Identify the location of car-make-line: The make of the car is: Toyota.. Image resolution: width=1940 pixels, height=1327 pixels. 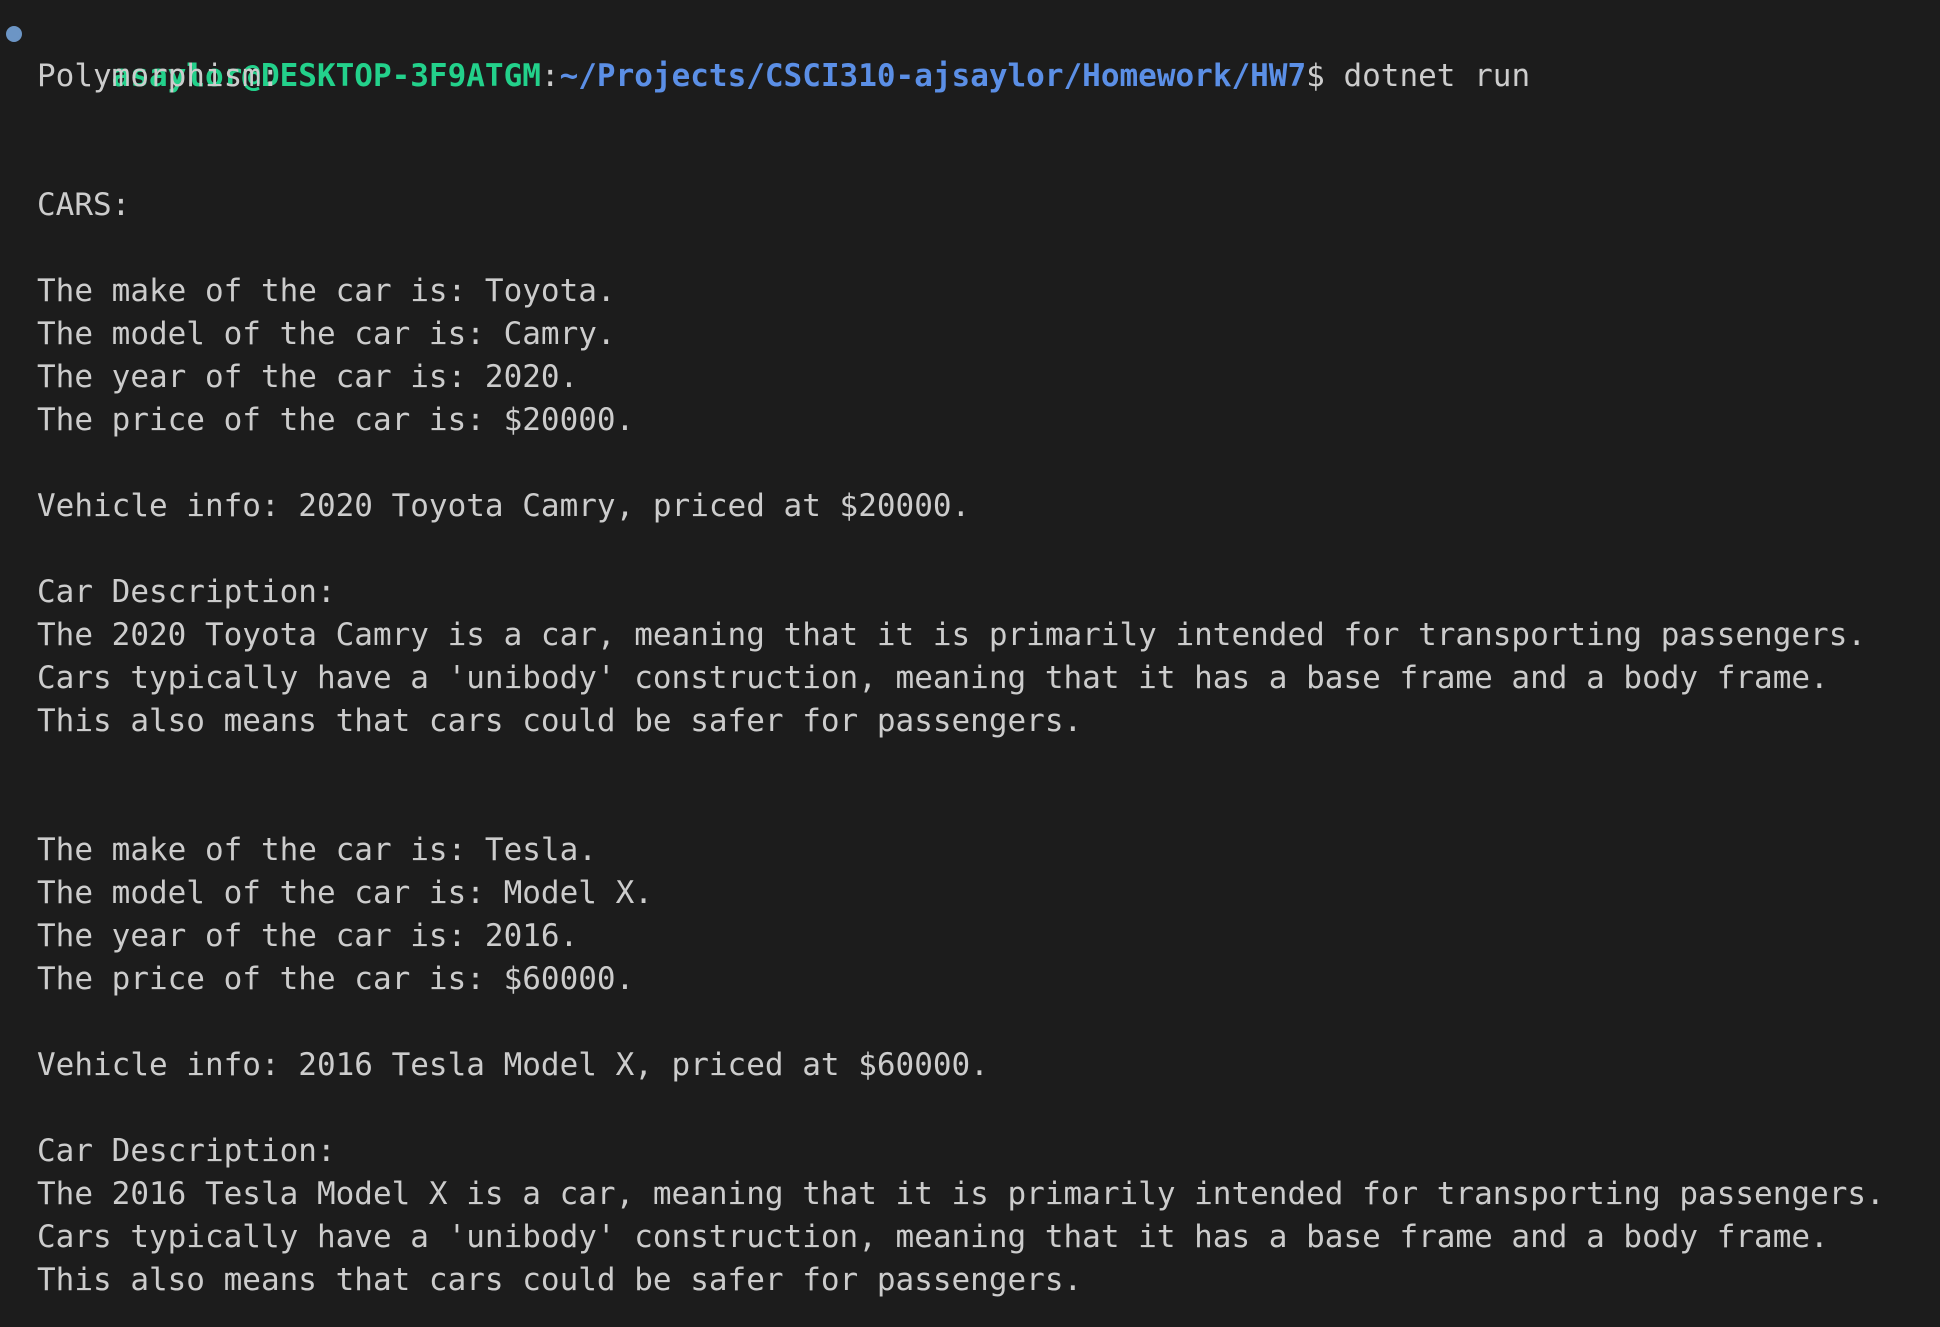
(326, 291).